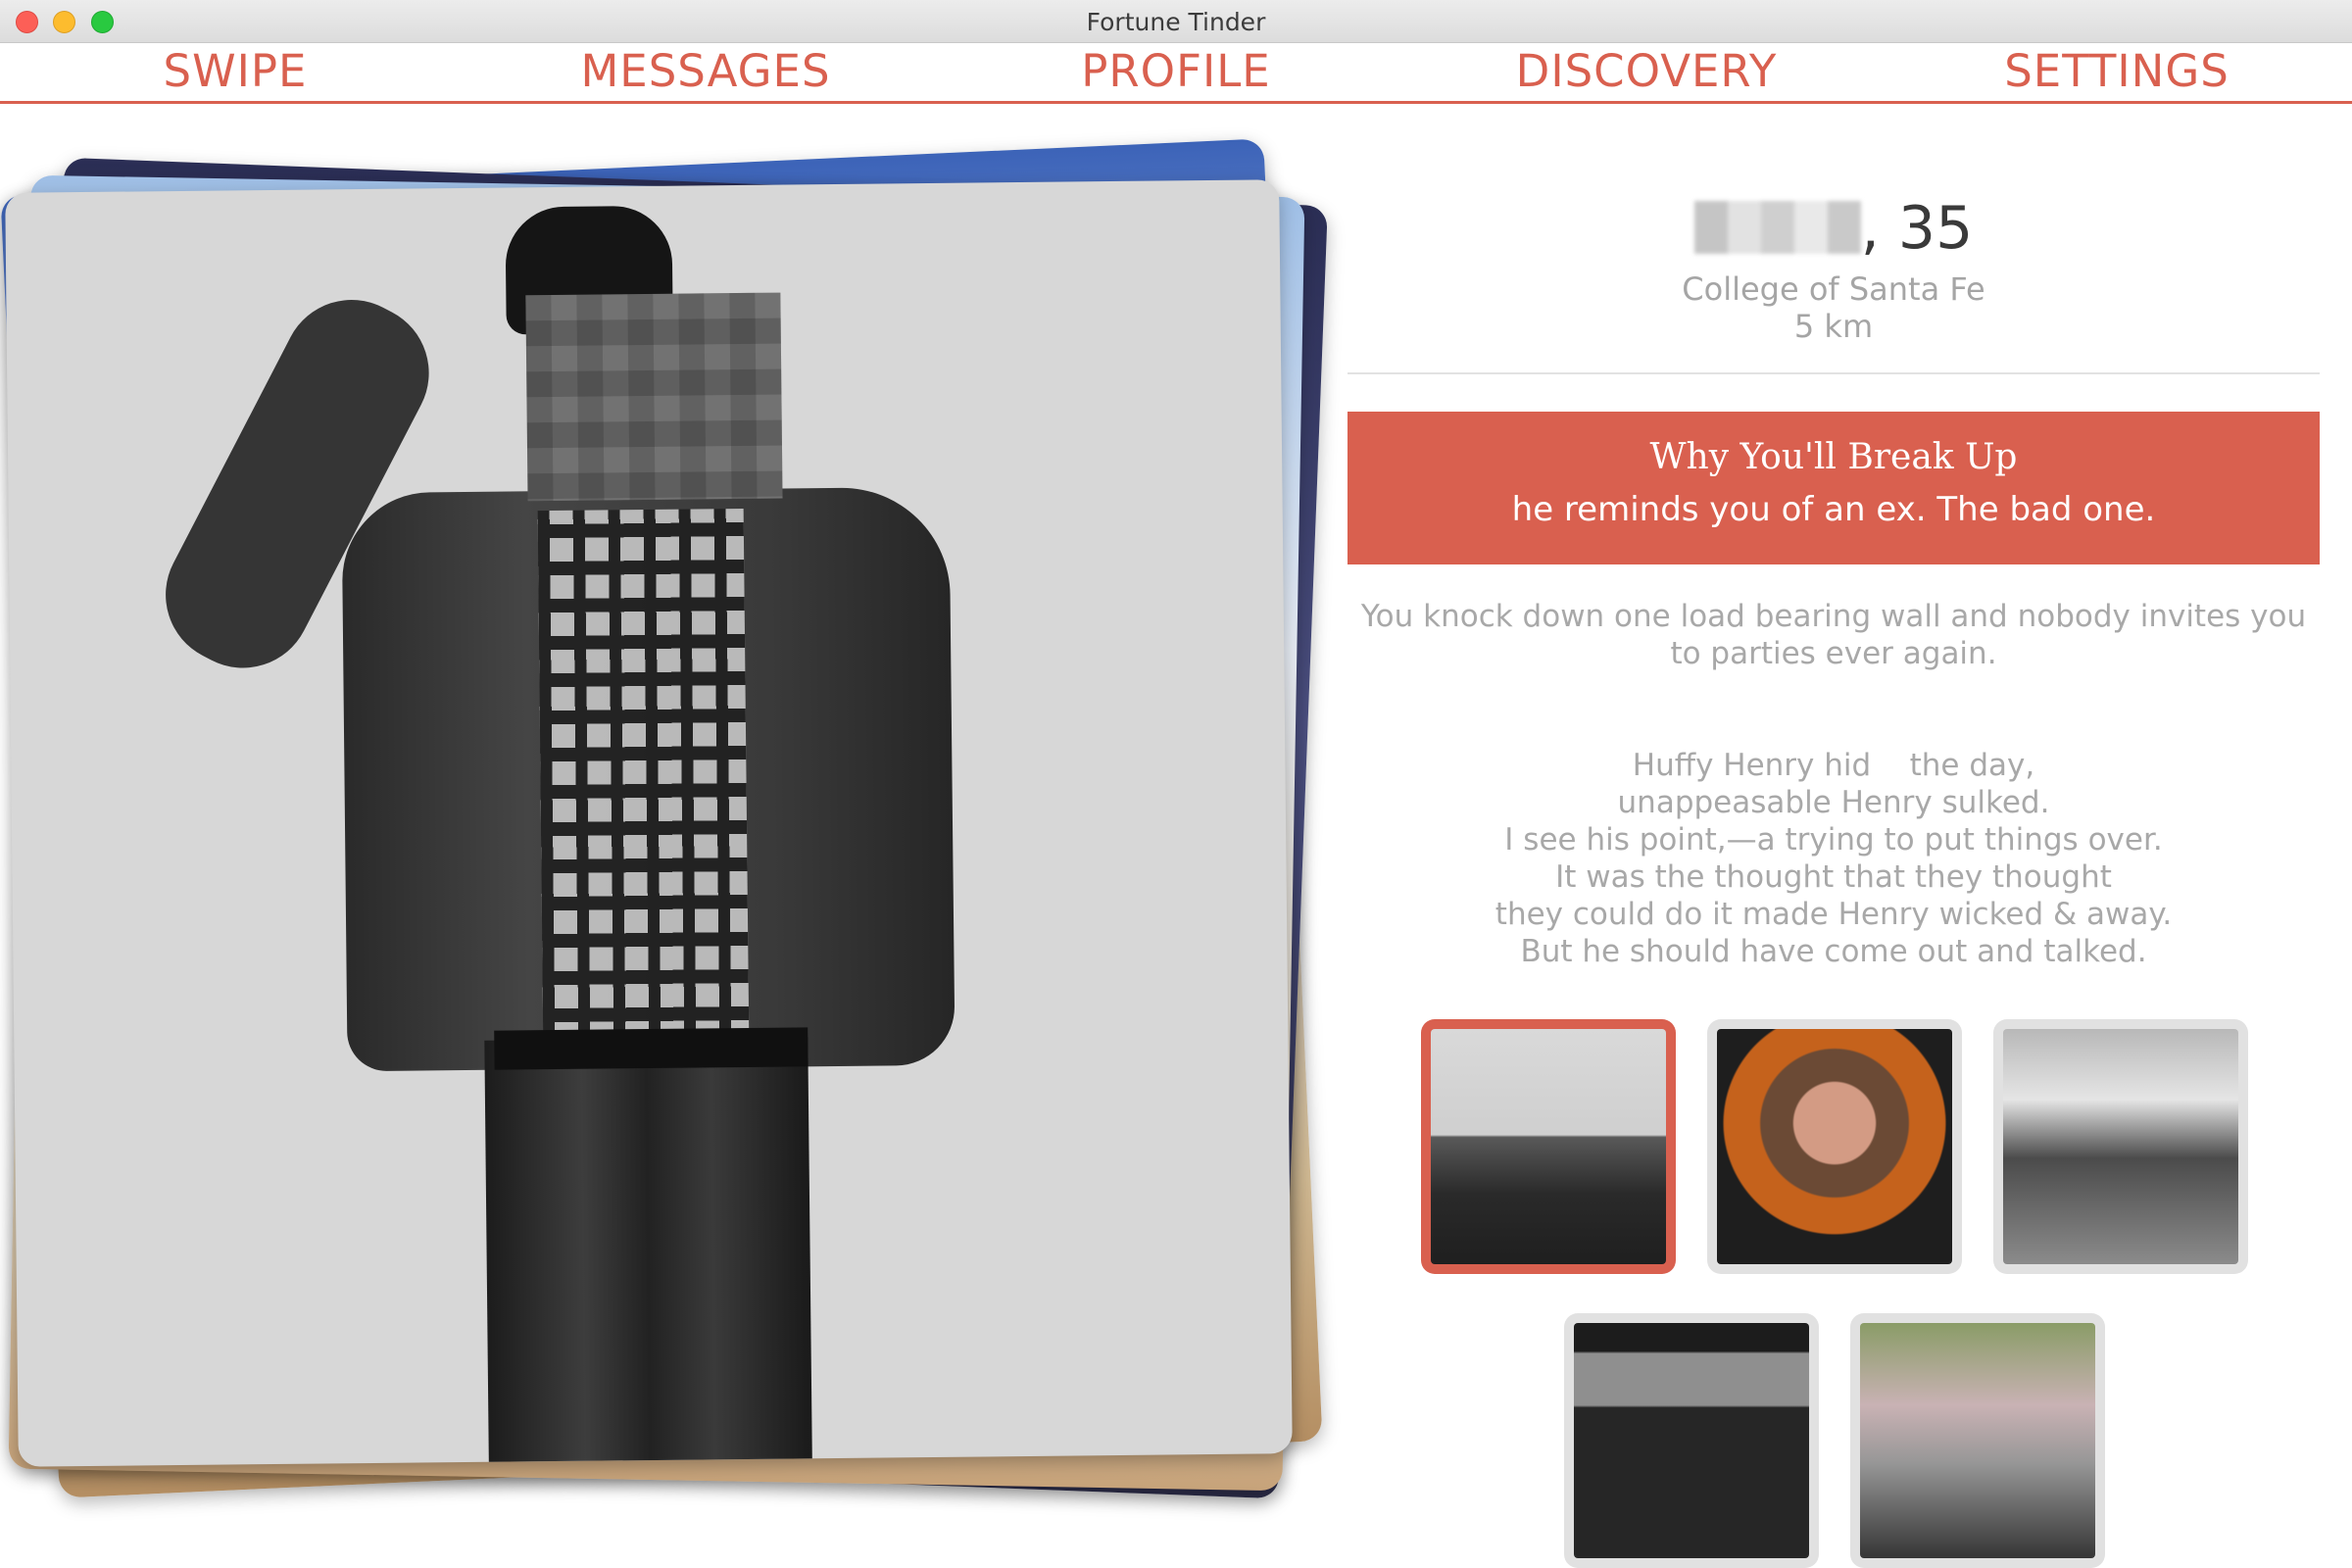 This screenshot has height=1568, width=2352. I want to click on window-titlebar: Fortune Tinder, so click(1176, 21).